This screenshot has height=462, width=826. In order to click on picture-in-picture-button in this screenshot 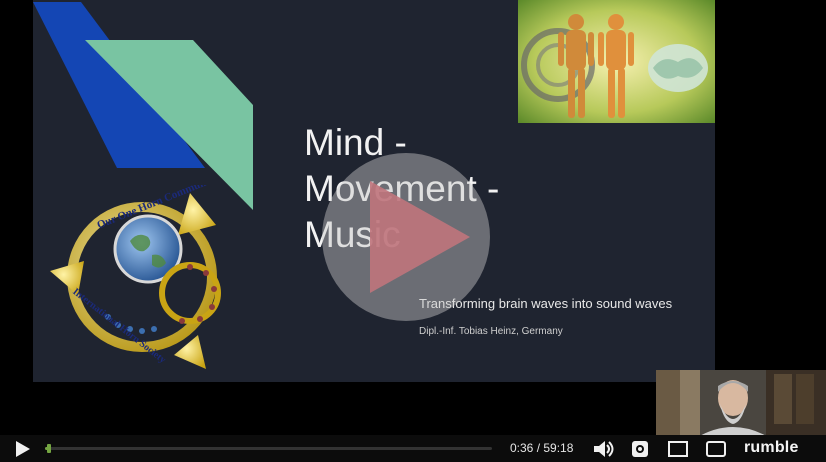, I will do `click(716, 448)`.